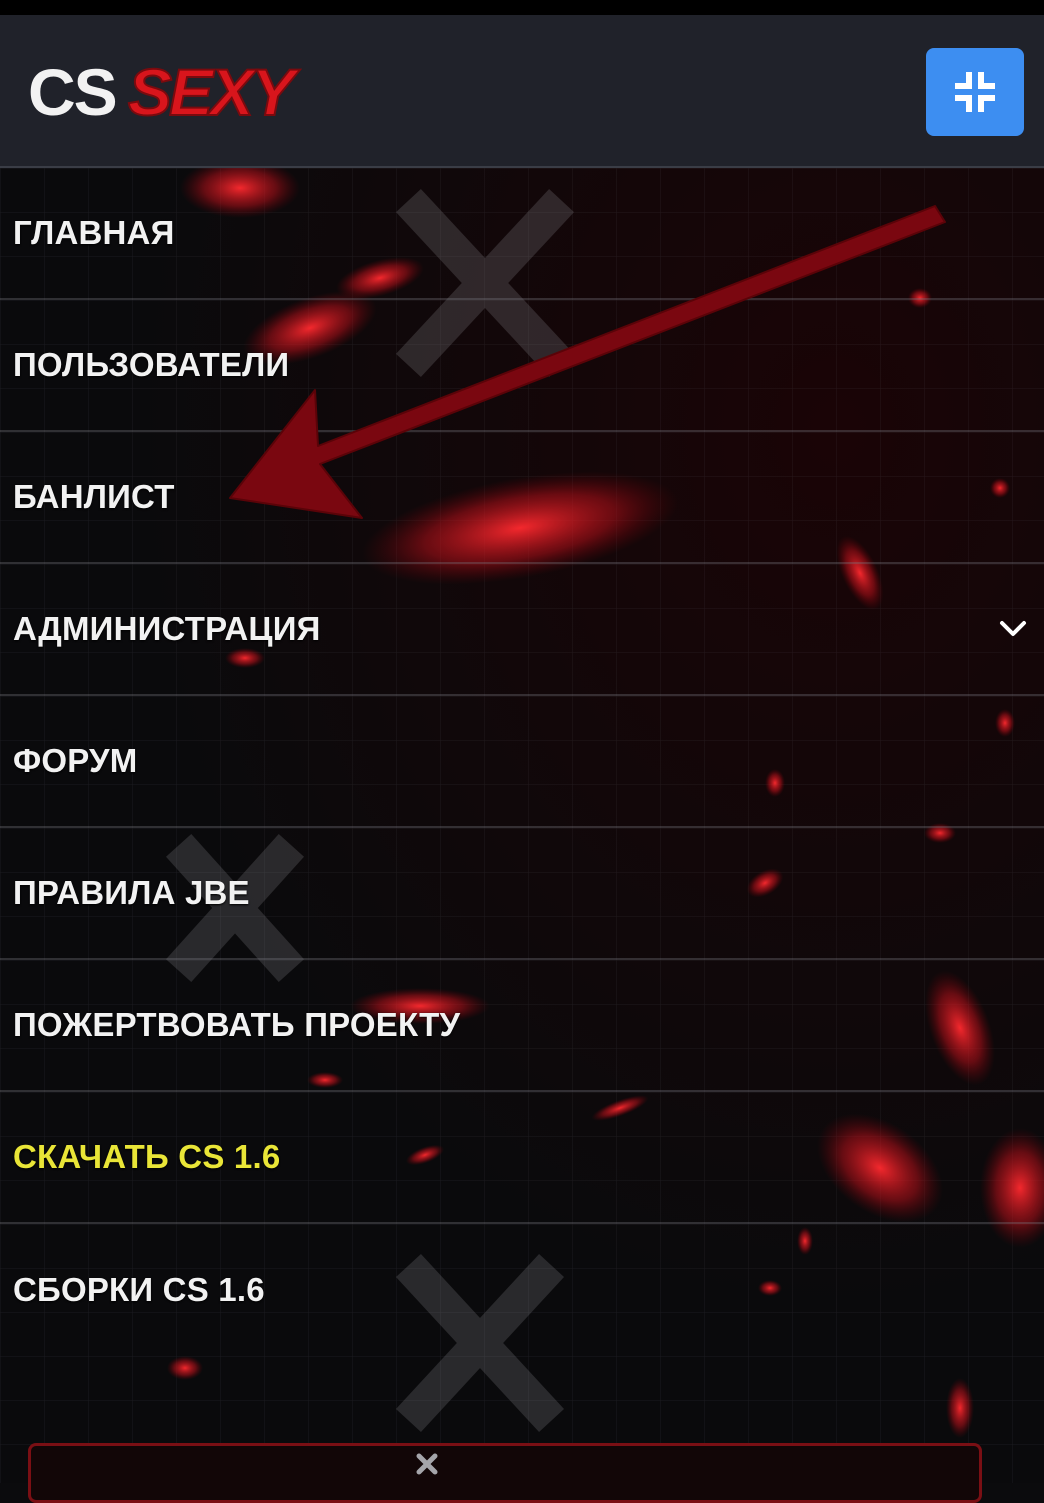 The width and height of the screenshot is (1044, 1503). What do you see at coordinates (522, 234) in the screenshot?
I see `nav-item-home: ГЛАВНАЯ` at bounding box center [522, 234].